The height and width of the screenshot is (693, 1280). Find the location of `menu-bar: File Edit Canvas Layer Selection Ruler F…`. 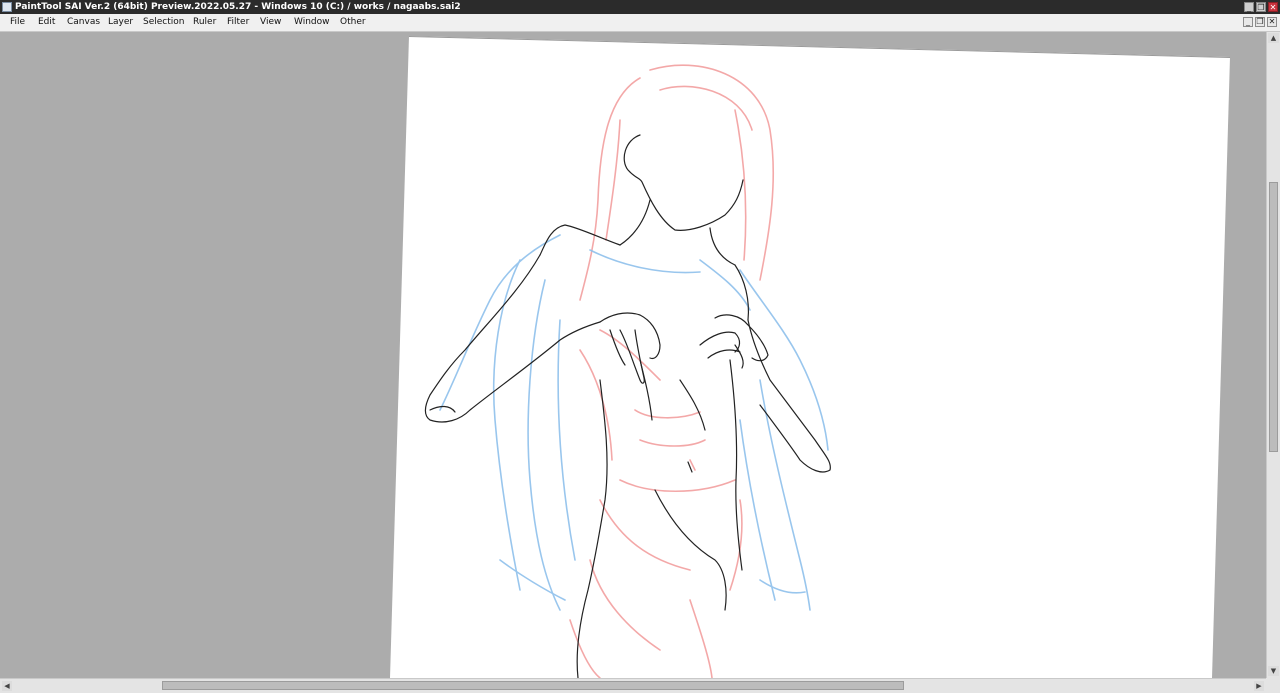

menu-bar: File Edit Canvas Layer Selection Ruler F… is located at coordinates (640, 23).